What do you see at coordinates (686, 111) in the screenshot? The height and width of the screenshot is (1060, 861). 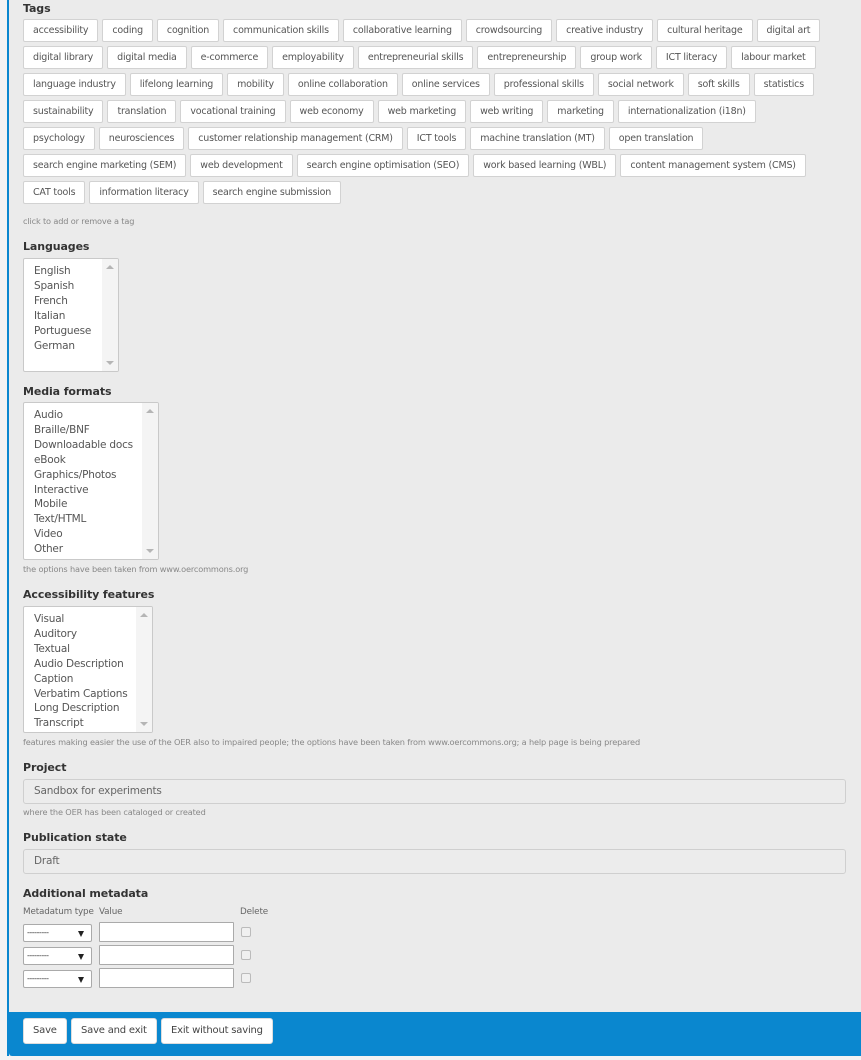 I see `tag-button: internationalization (i18n)` at bounding box center [686, 111].